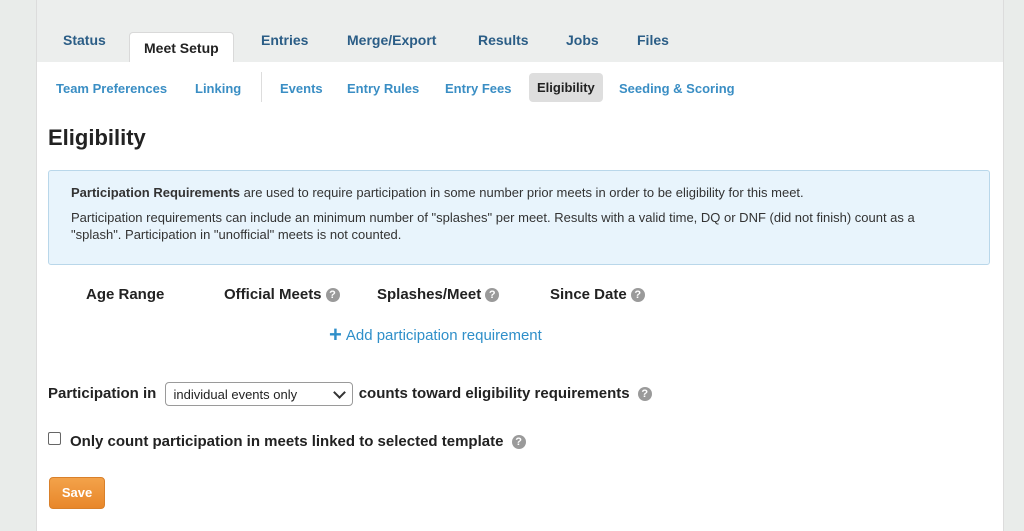 This screenshot has width=1024, height=531. Describe the element at coordinates (677, 88) in the screenshot. I see `subnav-seeding-scoring: Seeding & Scoring` at that location.